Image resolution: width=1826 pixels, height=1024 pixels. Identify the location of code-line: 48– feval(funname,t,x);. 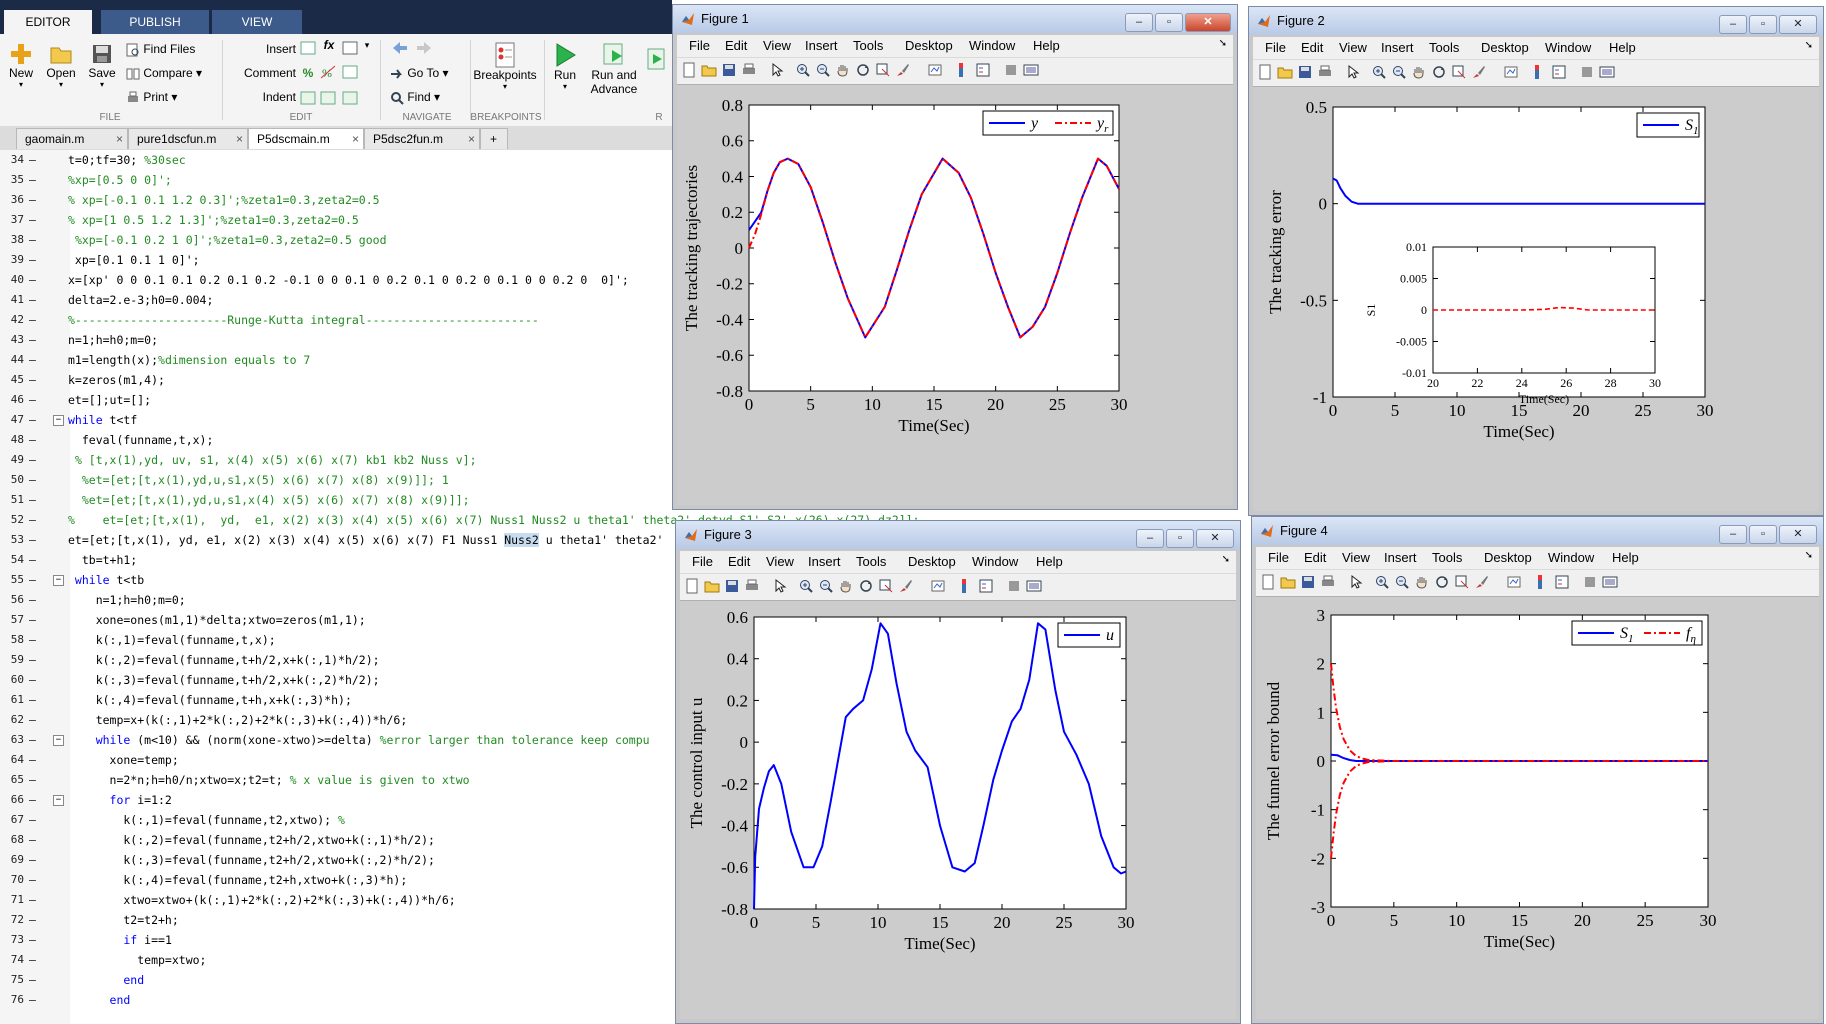
(336, 440).